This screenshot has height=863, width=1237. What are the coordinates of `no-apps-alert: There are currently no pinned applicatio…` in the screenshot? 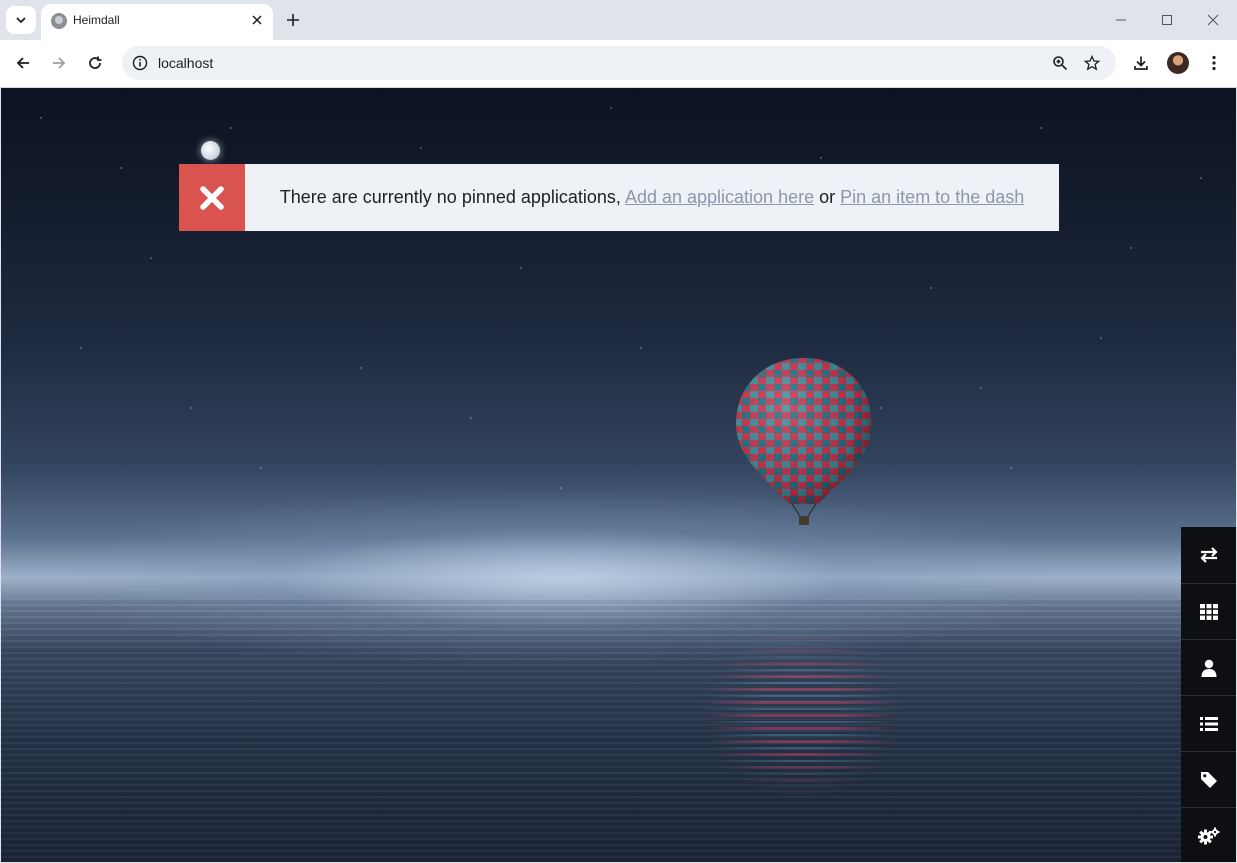 It's located at (619, 197).